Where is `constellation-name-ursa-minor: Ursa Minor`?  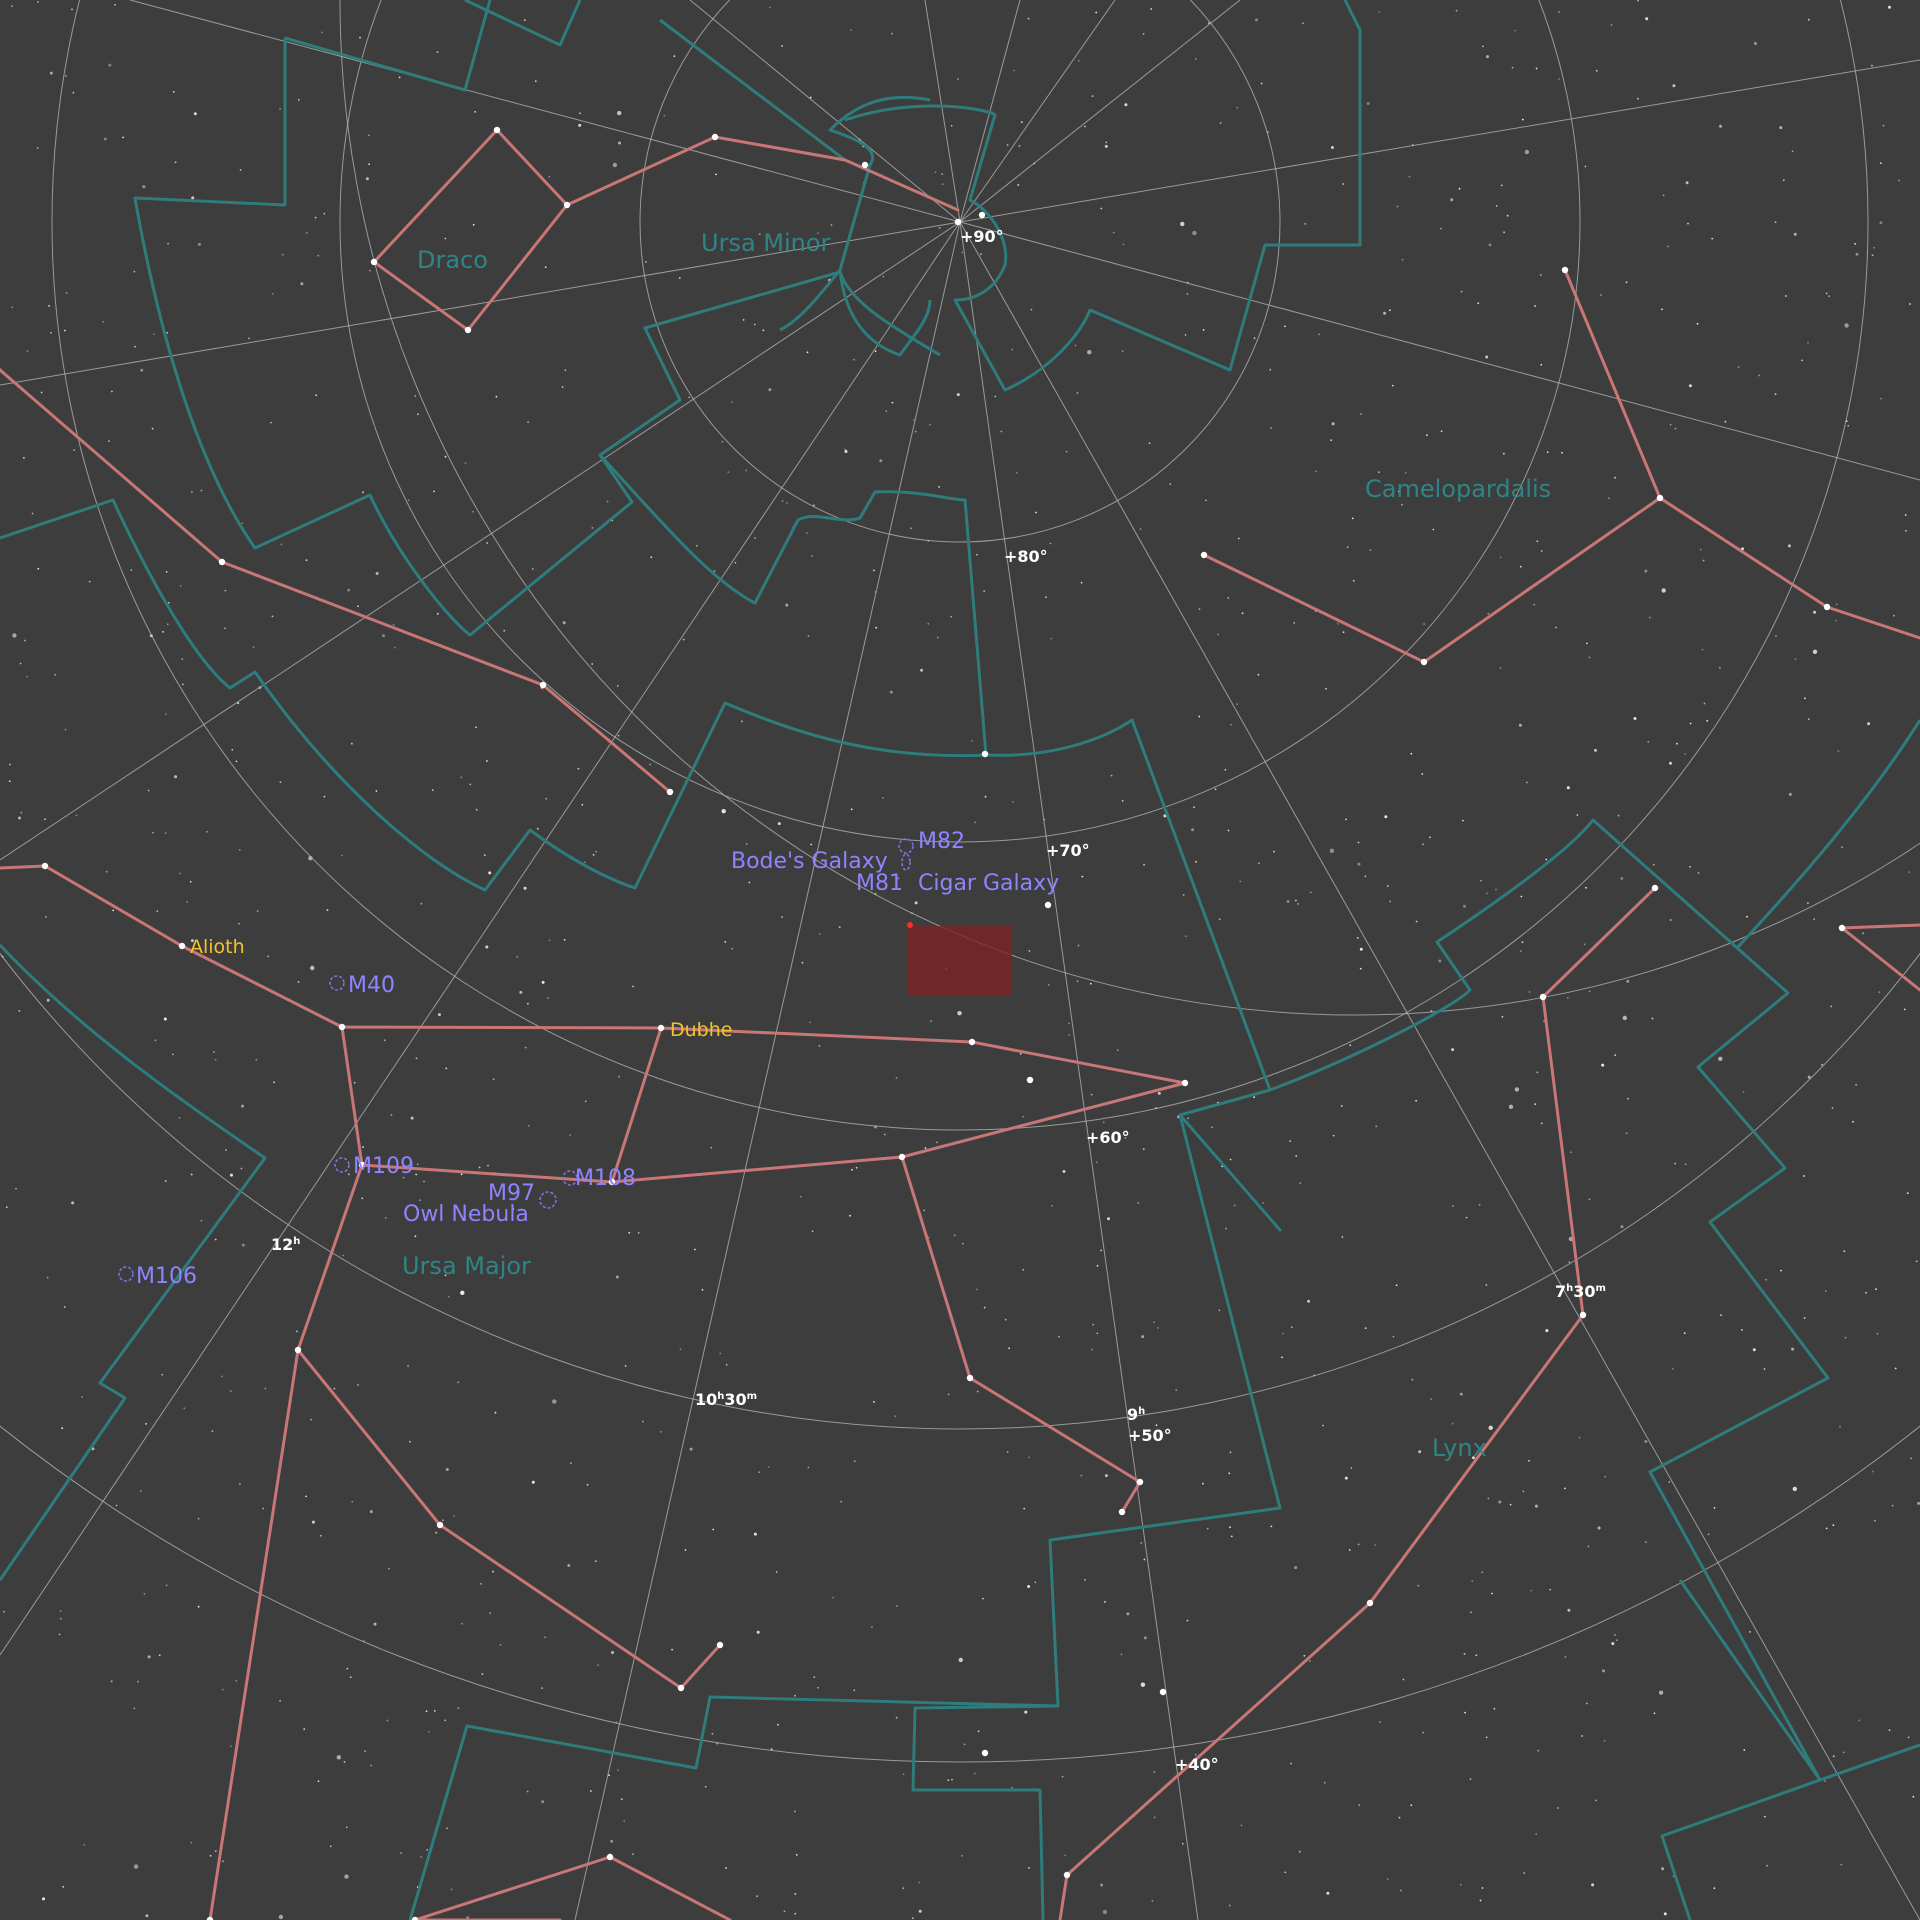
constellation-name-ursa-minor: Ursa Minor is located at coordinates (766, 243).